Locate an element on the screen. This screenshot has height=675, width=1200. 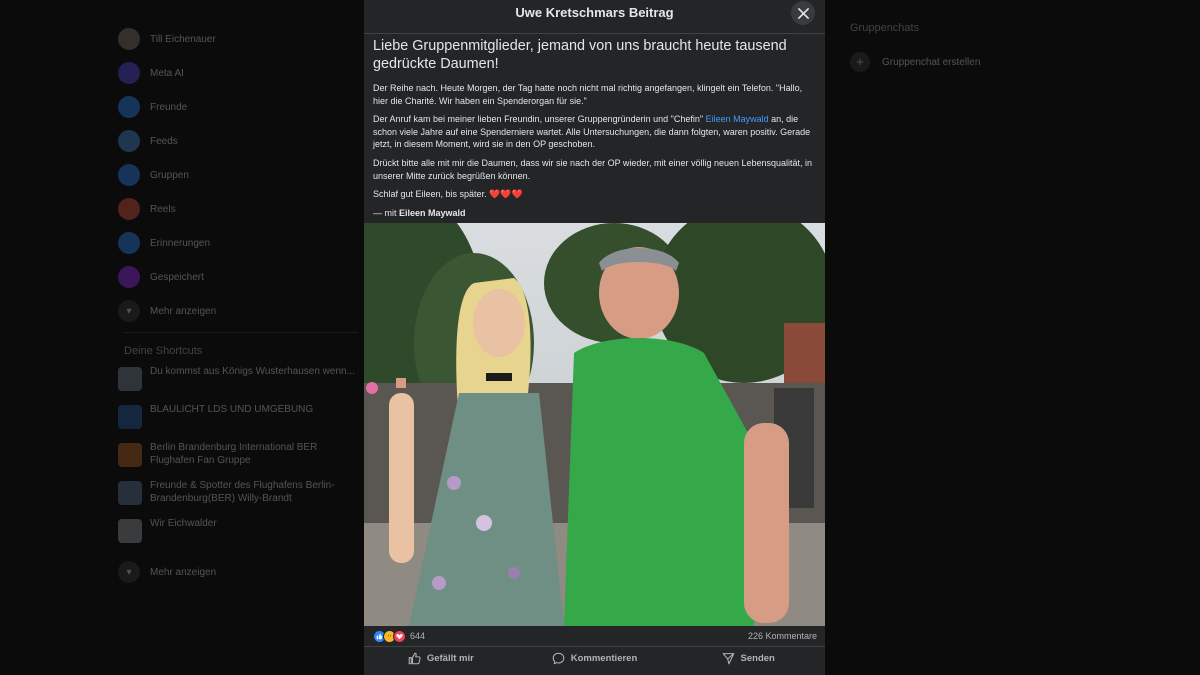
sidebar-item-label: Gruppen is located at coordinates (169, 175).